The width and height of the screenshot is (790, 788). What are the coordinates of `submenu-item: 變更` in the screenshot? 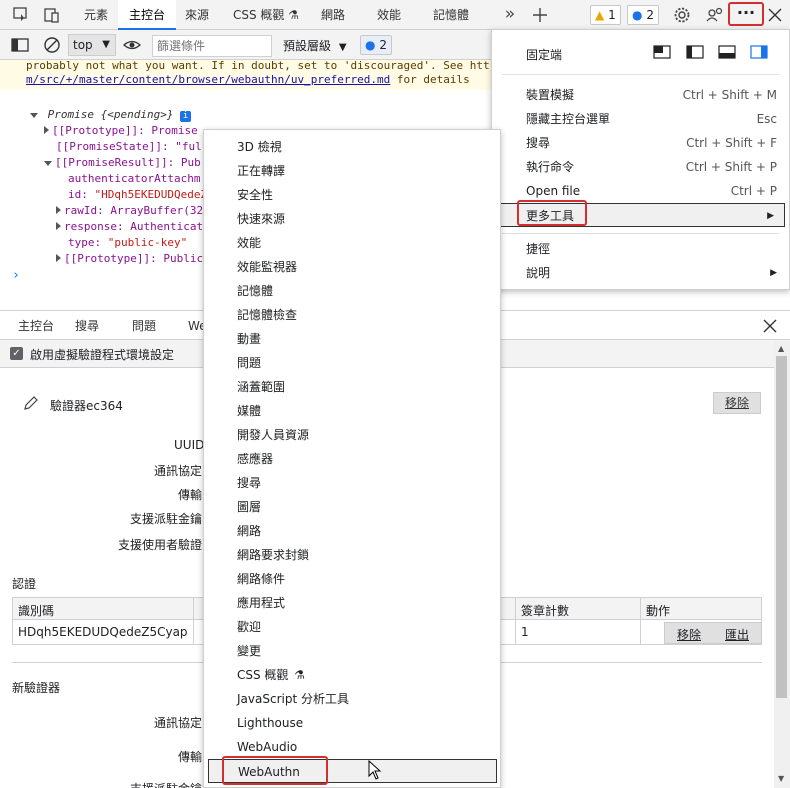 It's located at (352, 651).